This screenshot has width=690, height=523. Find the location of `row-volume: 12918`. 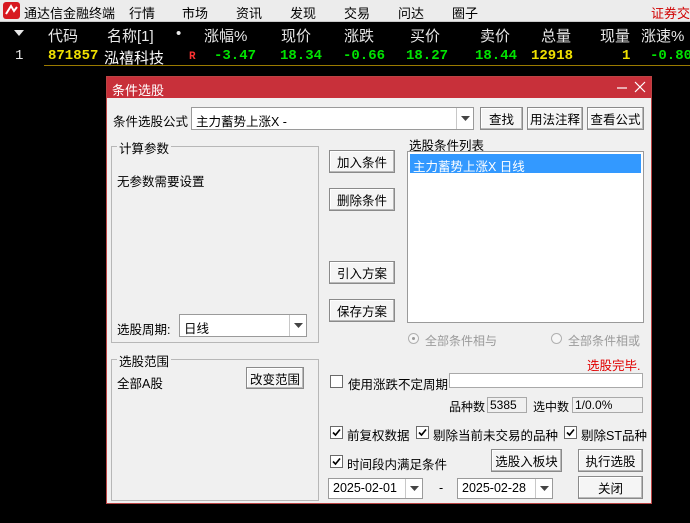

row-volume: 12918 is located at coordinates (552, 56).